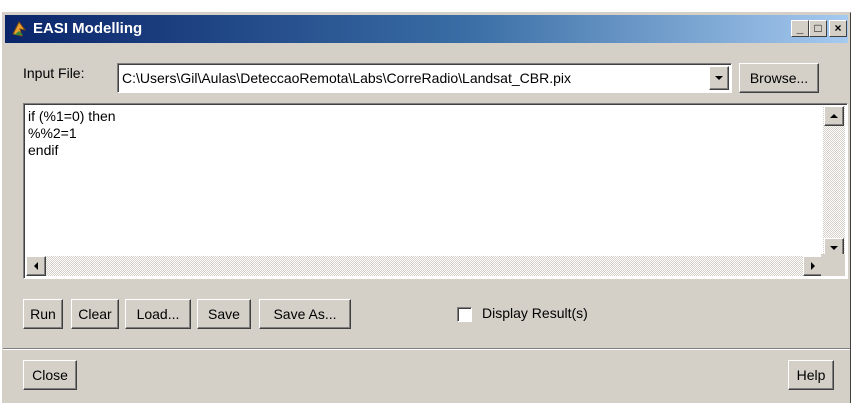  I want to click on horizontal-scrollbar, so click(424, 266).